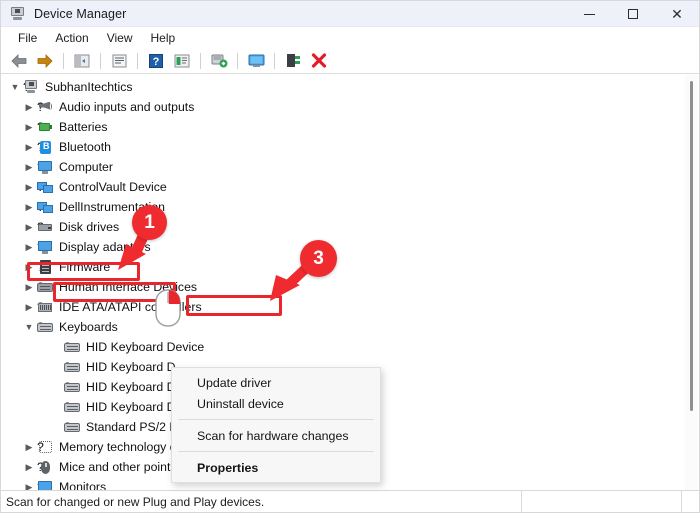  I want to click on annotation-marker-3-label: 3, so click(318, 258).